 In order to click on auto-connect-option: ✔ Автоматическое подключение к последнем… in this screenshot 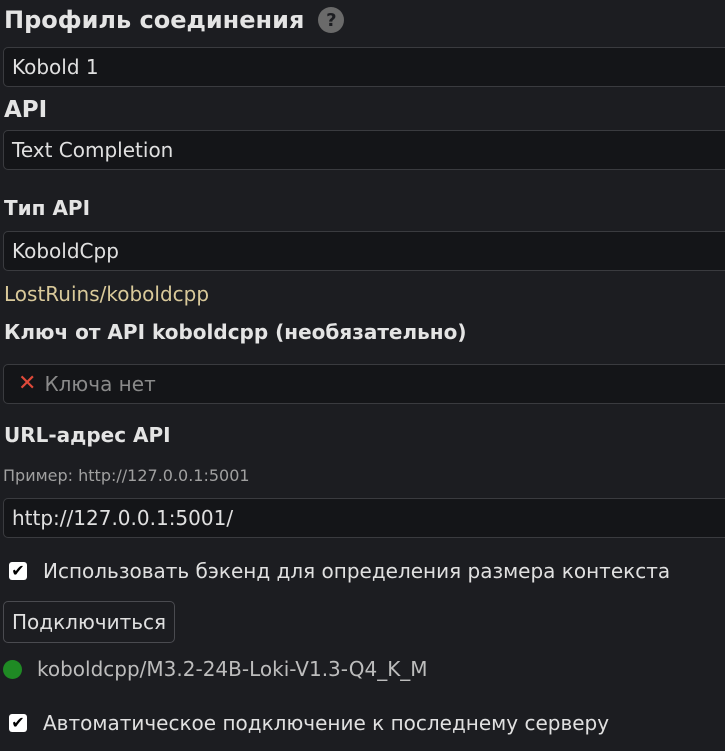, I will do `click(309, 723)`.